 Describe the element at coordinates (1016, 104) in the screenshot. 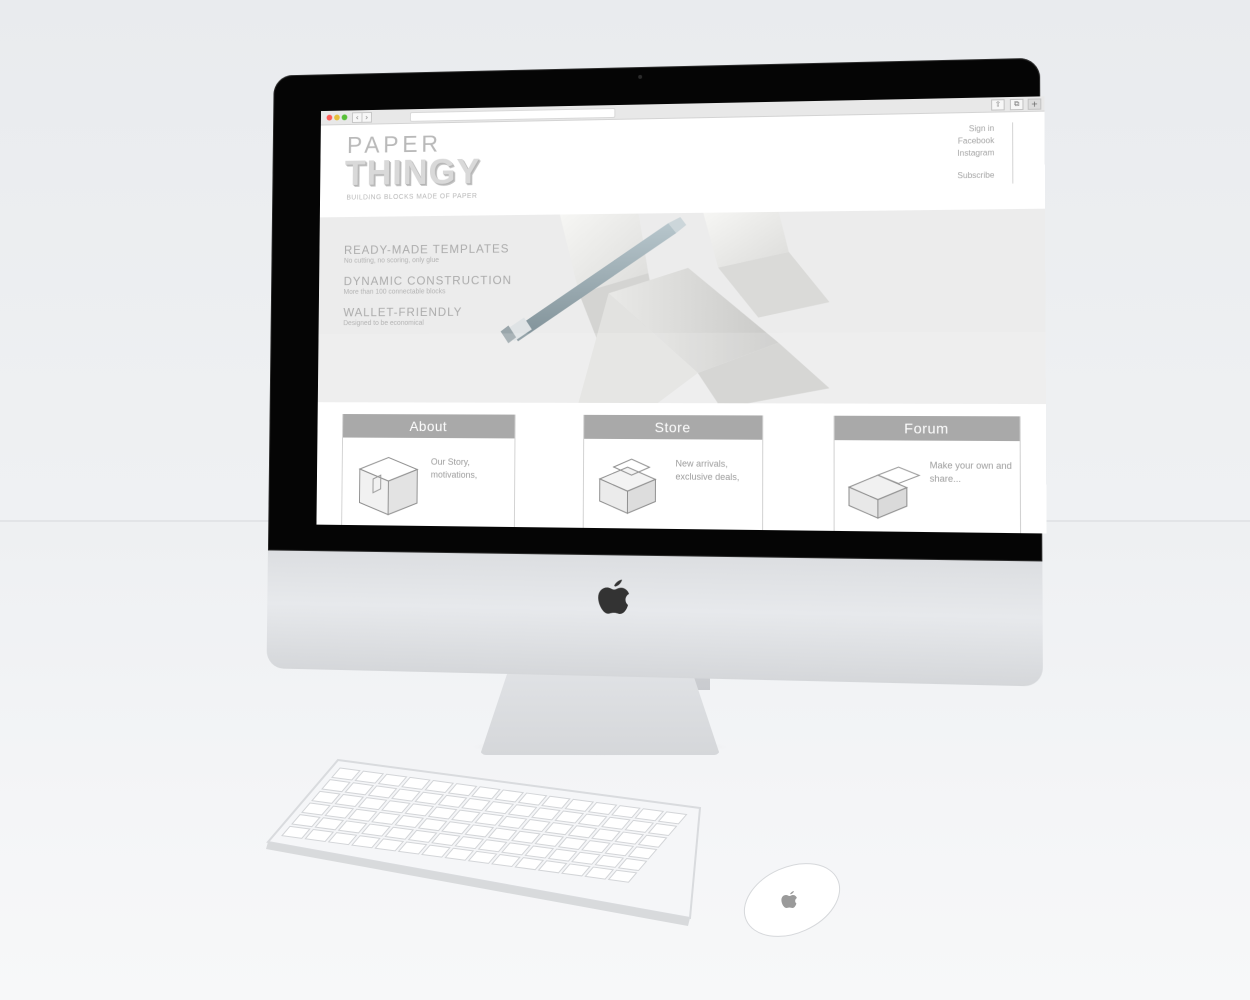

I see `tab-overview-button: ⧉` at that location.